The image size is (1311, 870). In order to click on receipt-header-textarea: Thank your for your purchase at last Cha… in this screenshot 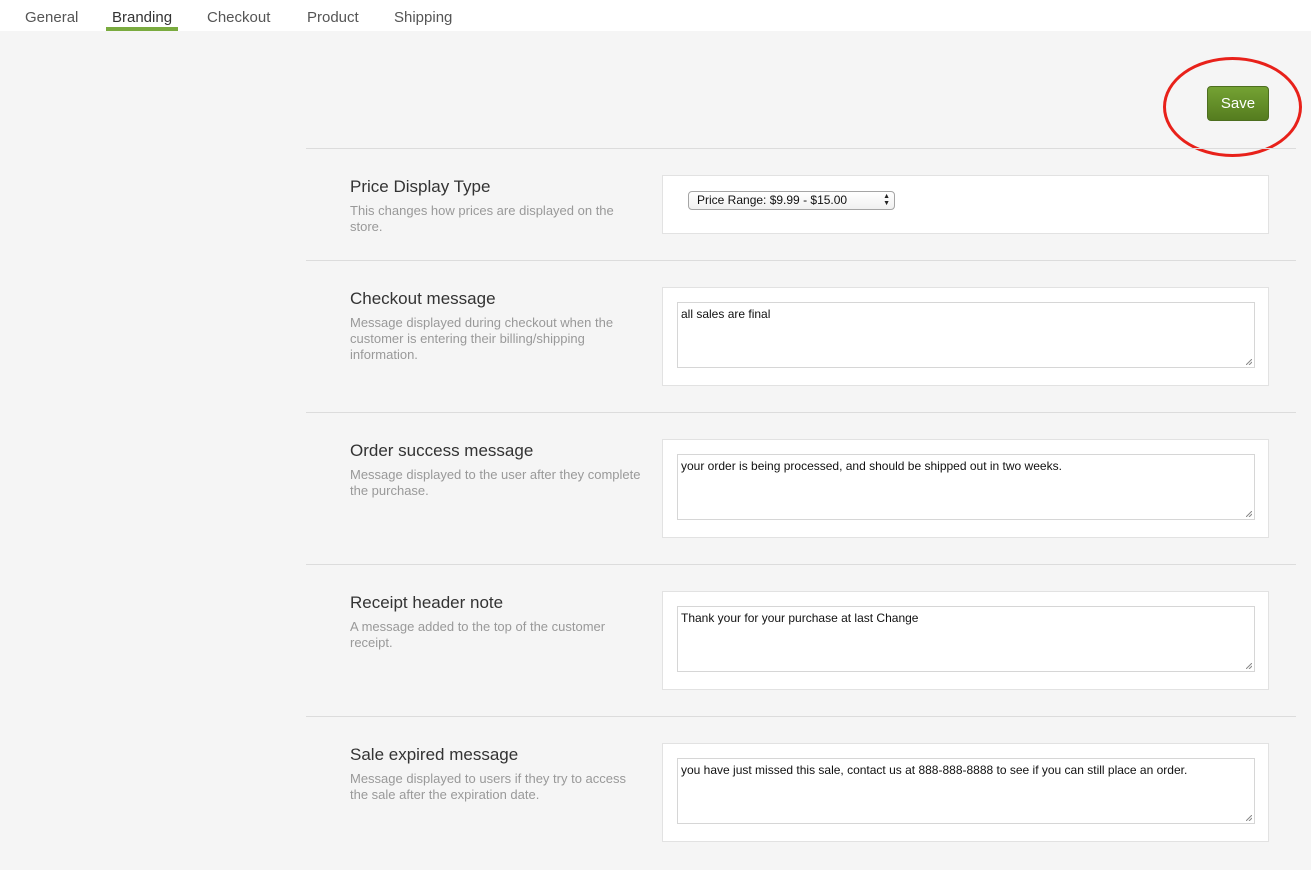, I will do `click(966, 639)`.